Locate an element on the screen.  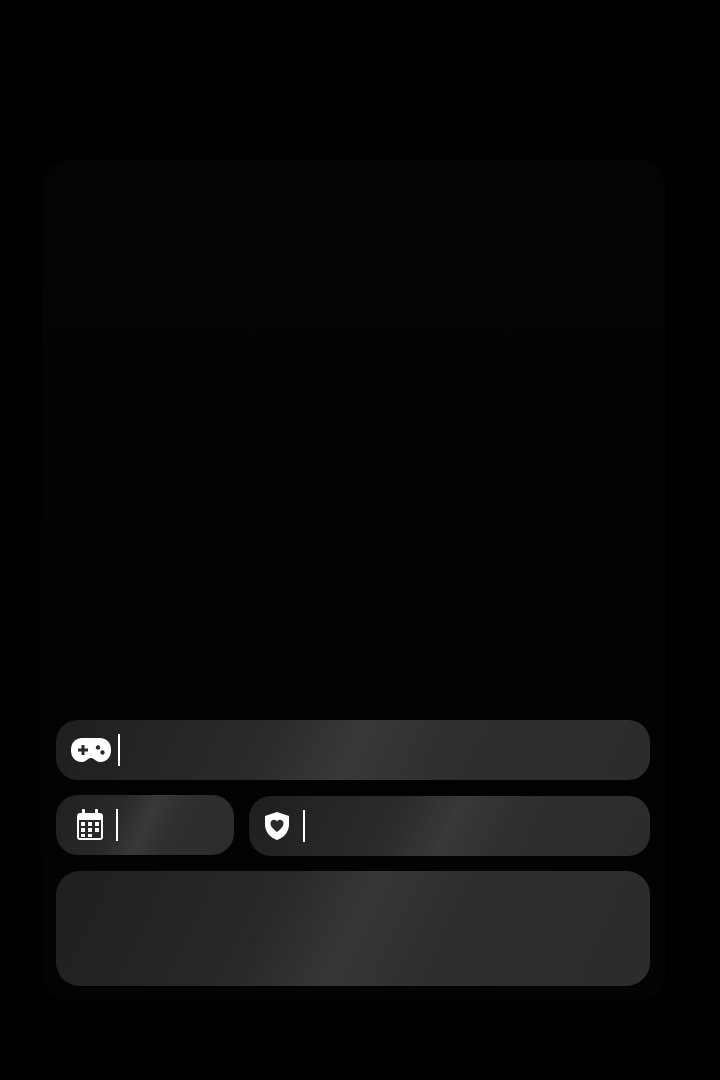
calendar-icon is located at coordinates (90, 825).